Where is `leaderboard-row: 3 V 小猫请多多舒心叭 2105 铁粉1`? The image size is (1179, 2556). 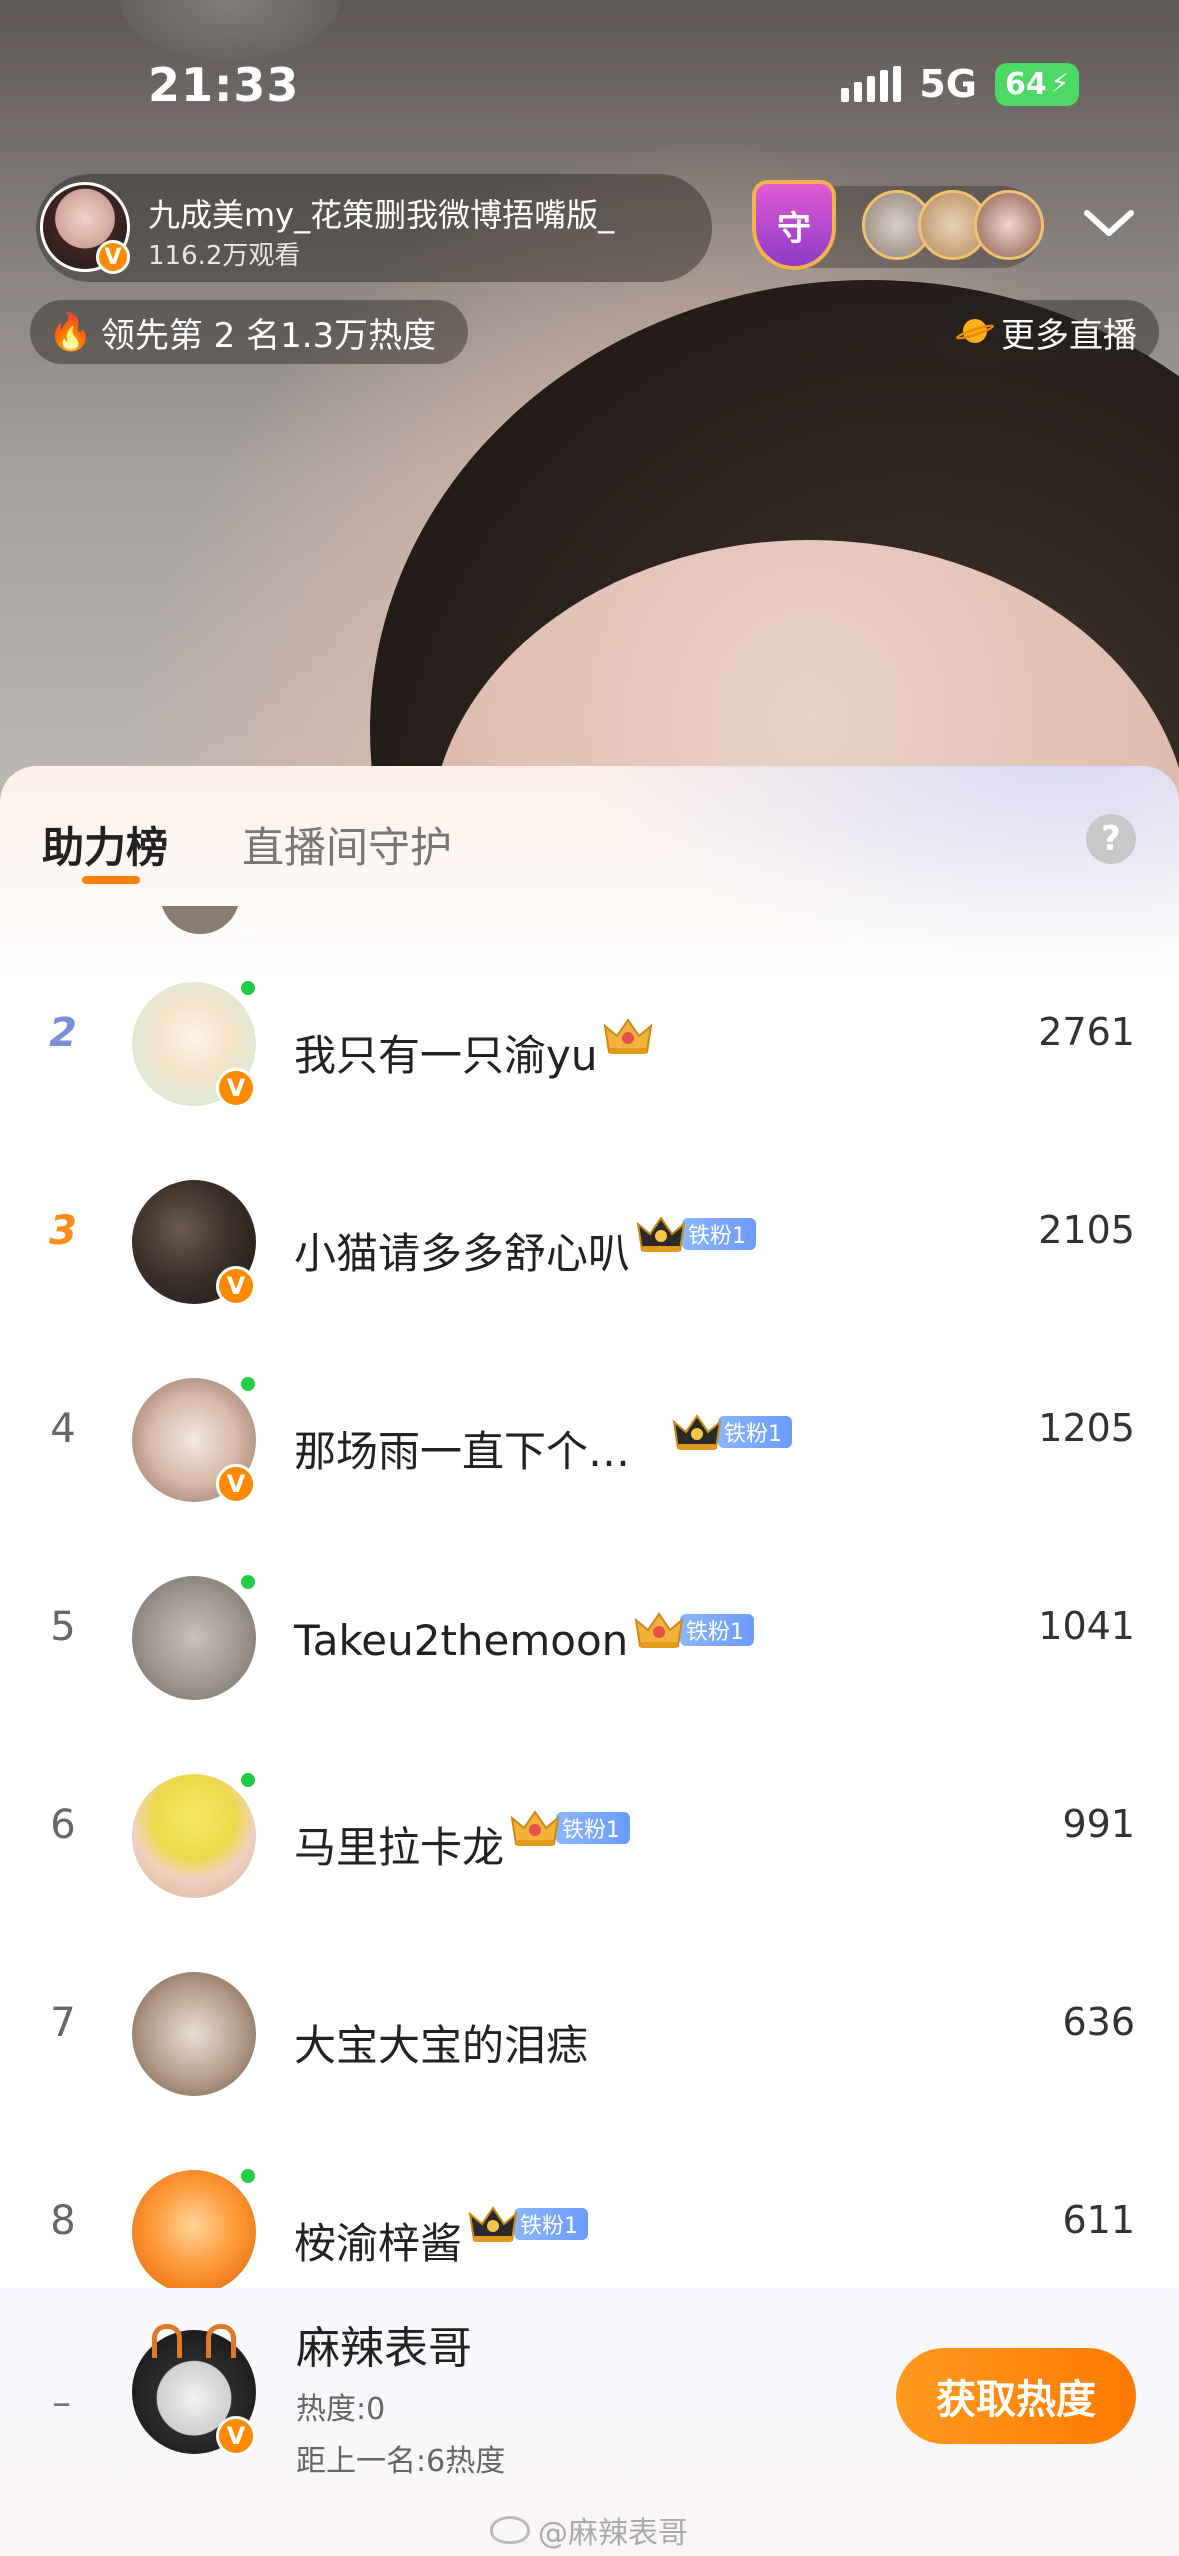
leaderboard-row: 3 V 小猫请多多舒心叭 2105 铁粉1 is located at coordinates (589, 1241).